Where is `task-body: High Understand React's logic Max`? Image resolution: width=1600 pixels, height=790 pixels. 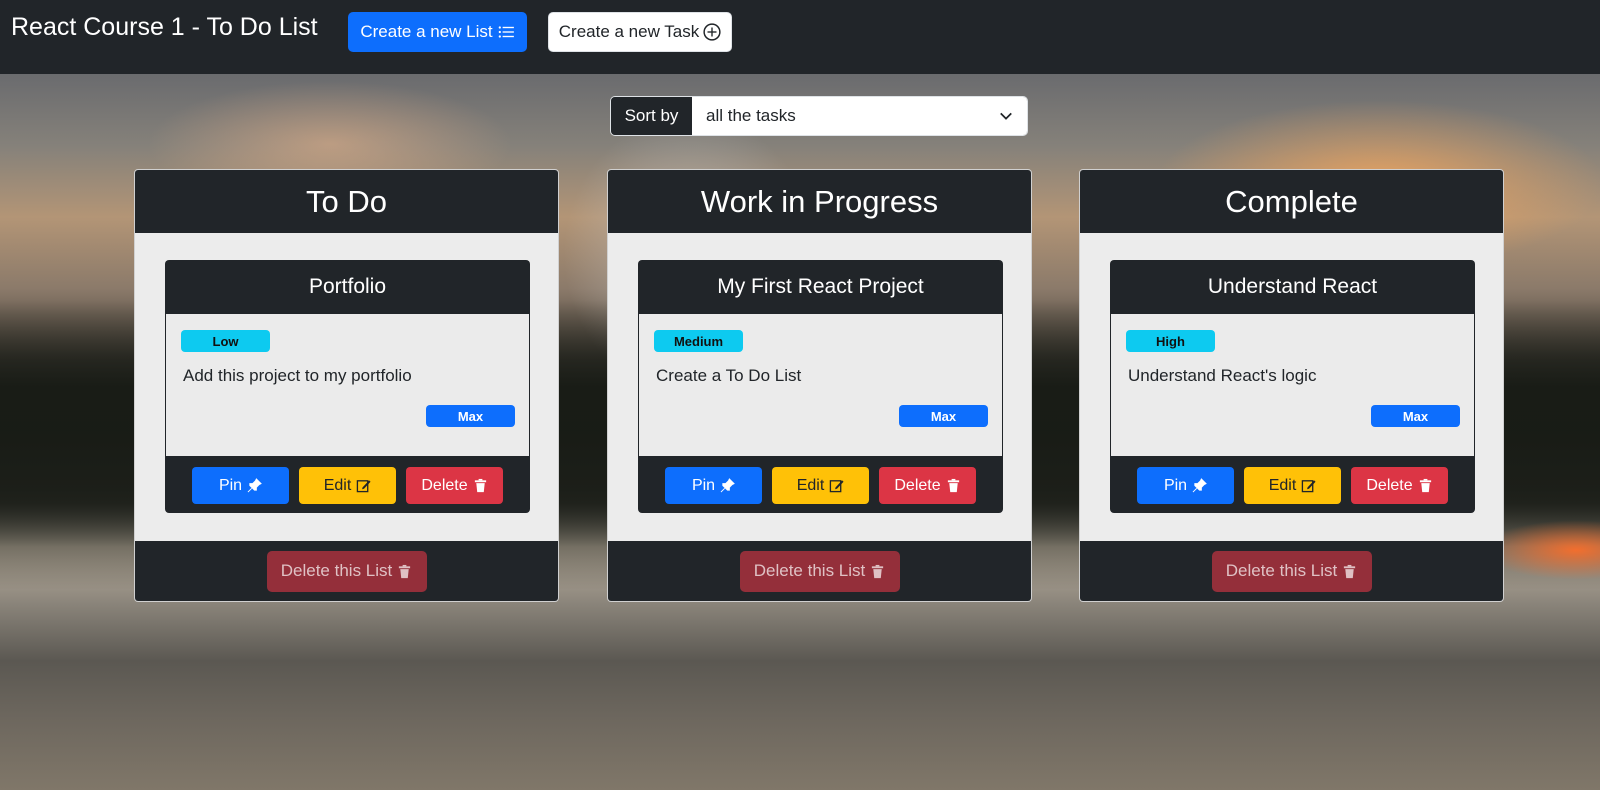
task-body: High Understand React's logic Max is located at coordinates (1292, 385).